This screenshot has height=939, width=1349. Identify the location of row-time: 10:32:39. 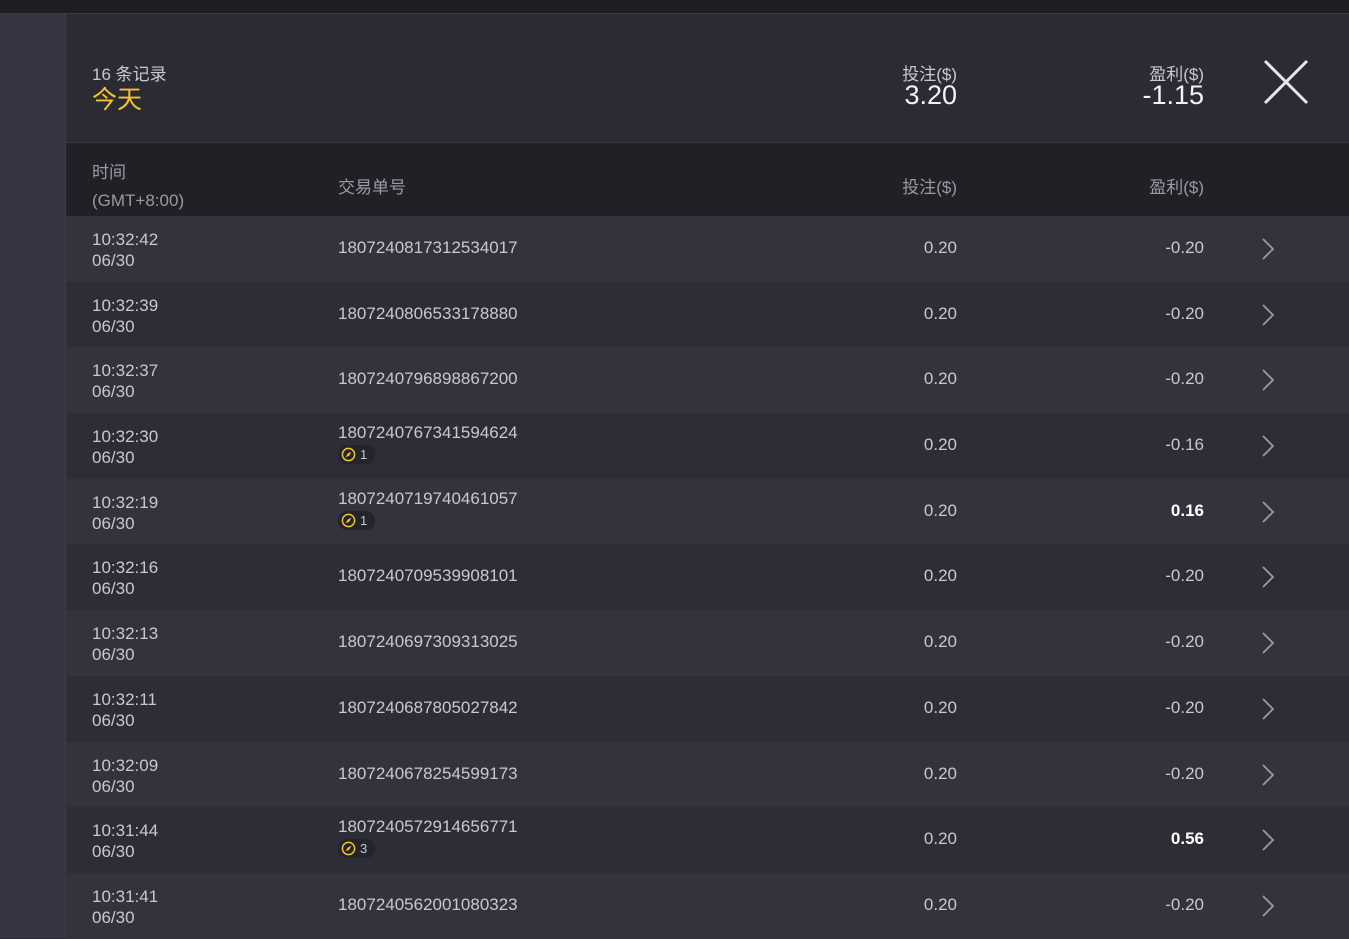
(125, 305).